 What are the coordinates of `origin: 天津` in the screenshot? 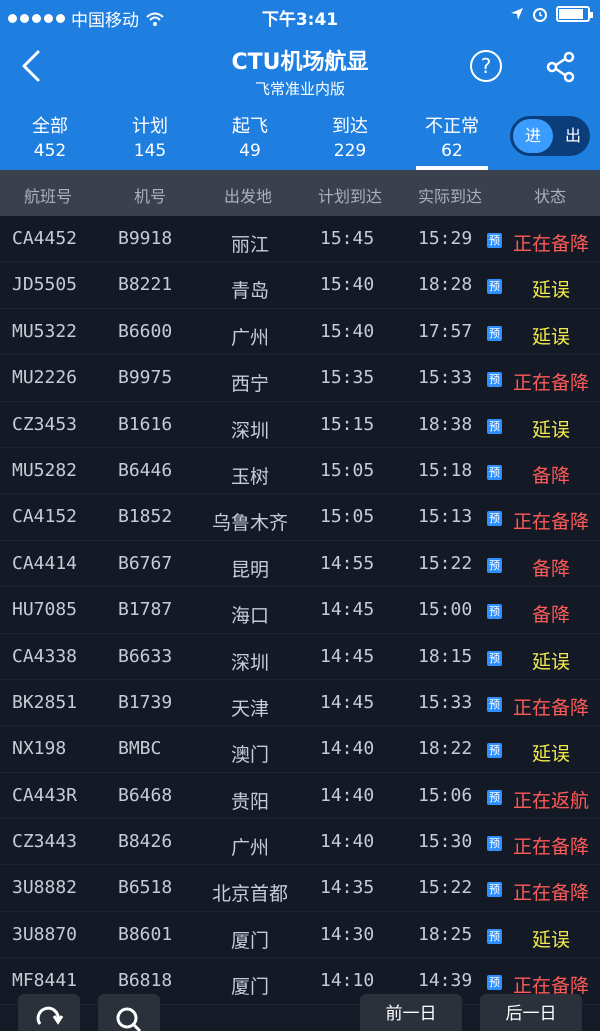 It's located at (249, 708).